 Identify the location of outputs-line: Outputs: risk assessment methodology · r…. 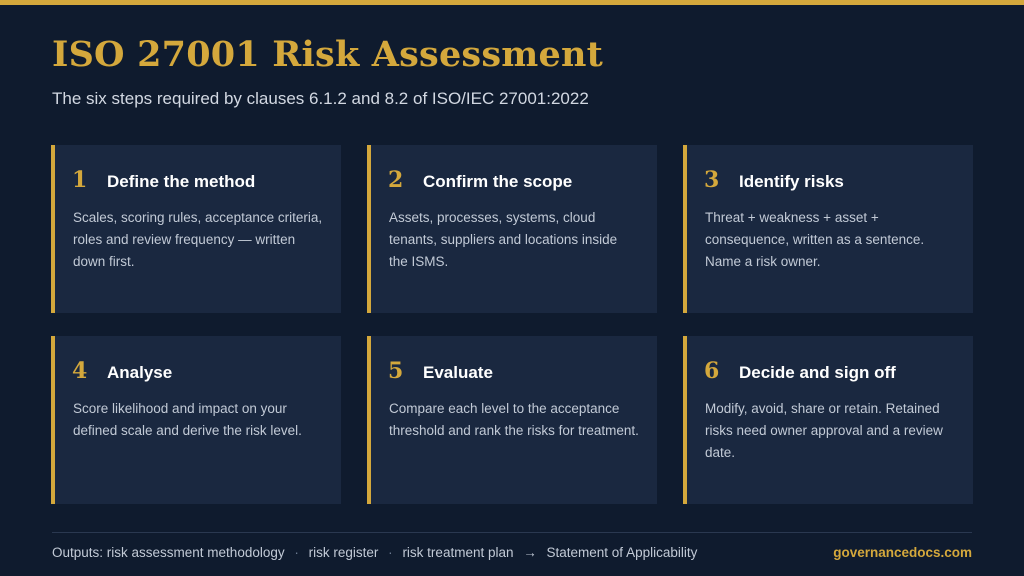
(374, 552).